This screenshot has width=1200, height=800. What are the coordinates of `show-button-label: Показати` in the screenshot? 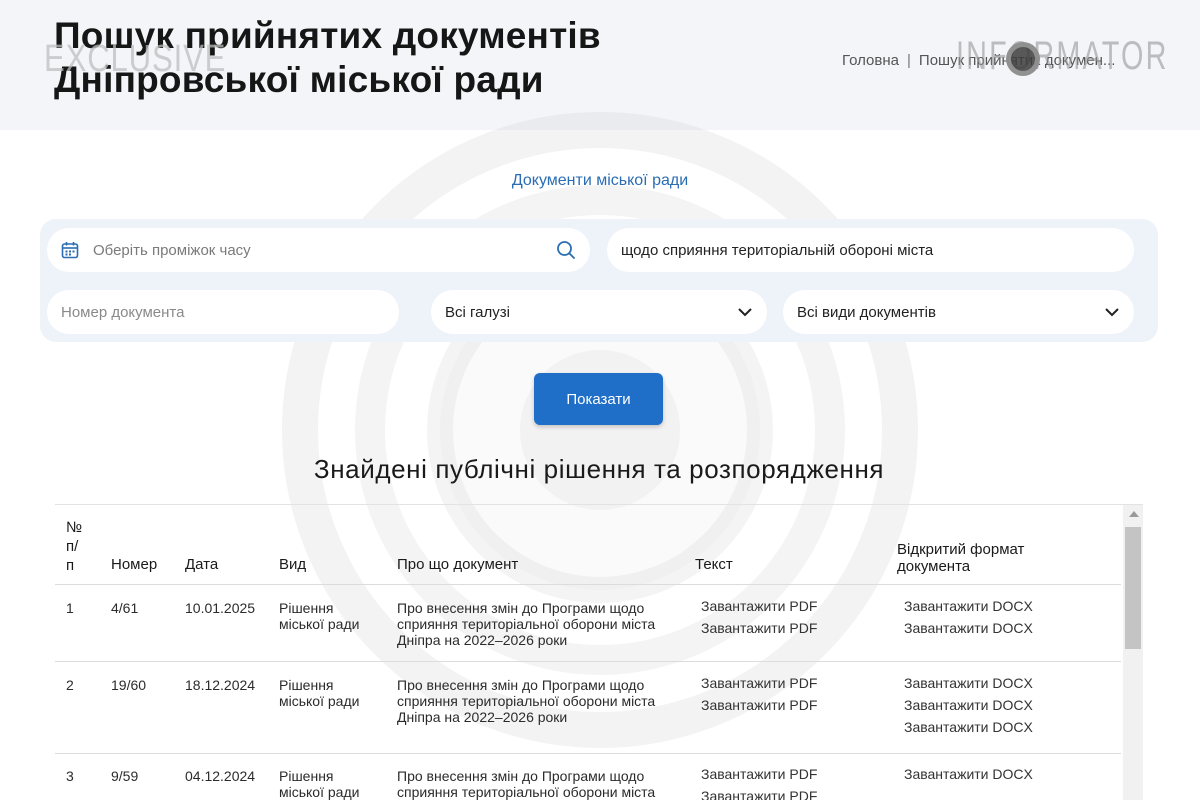 It's located at (598, 399).